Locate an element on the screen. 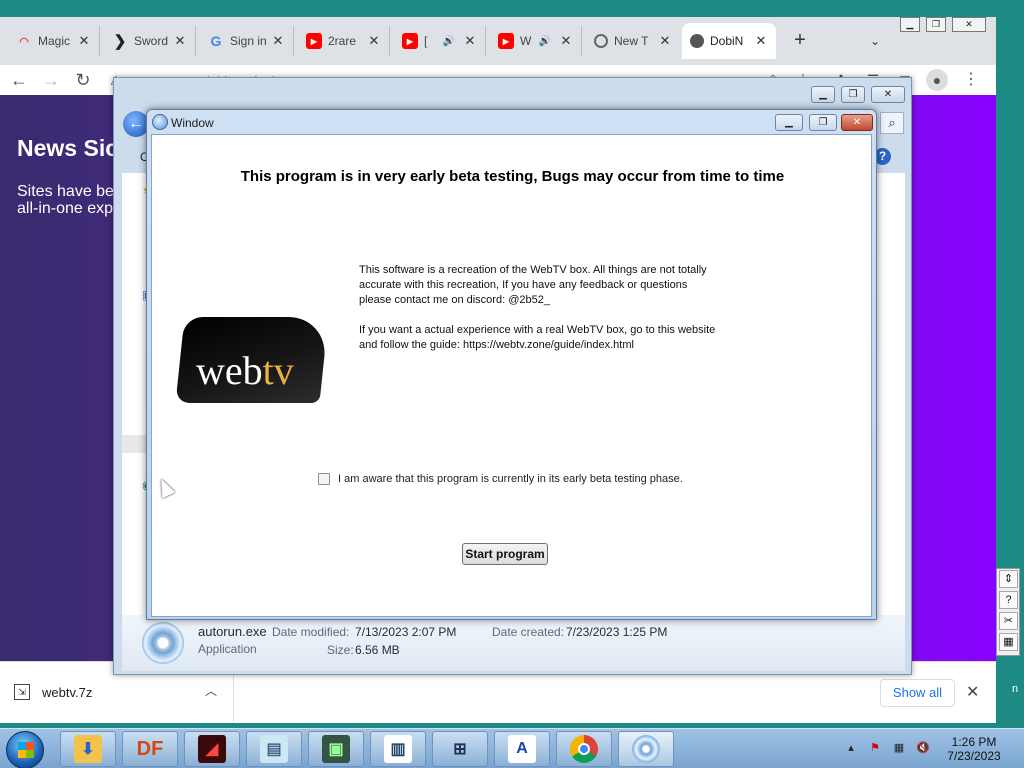  taskbar-notepad: ▤ is located at coordinates (274, 749).